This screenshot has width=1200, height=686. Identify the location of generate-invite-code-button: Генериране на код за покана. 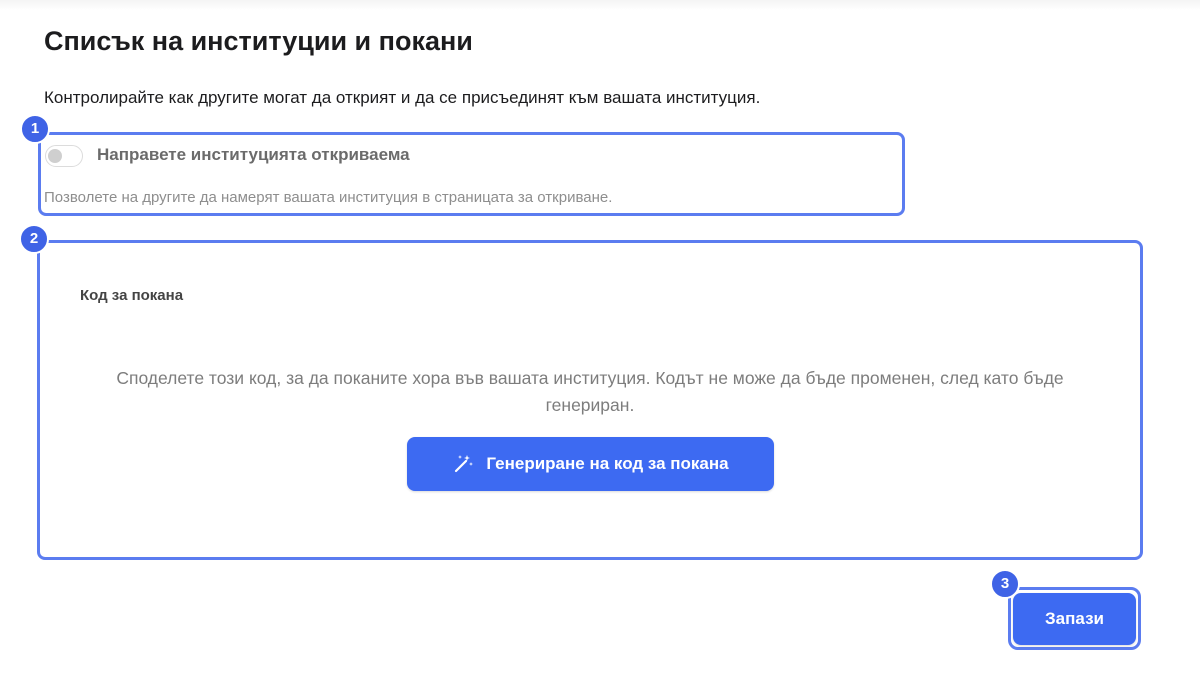
(590, 464).